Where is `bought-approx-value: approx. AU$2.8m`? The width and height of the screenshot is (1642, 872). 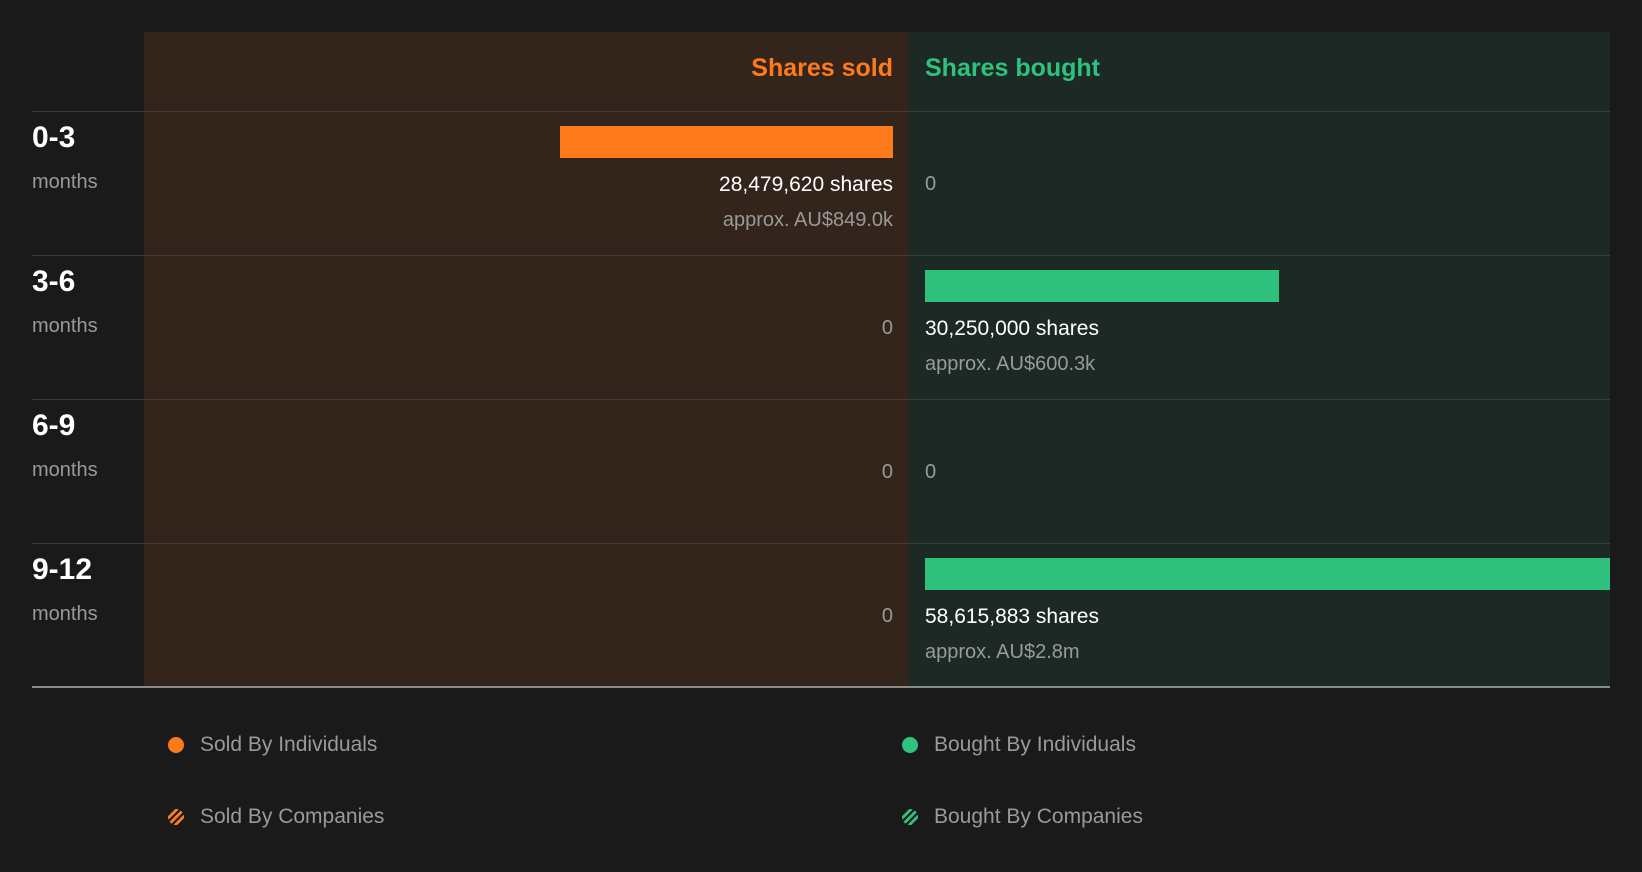
bought-approx-value: approx. AU$2.8m is located at coordinates (1002, 652).